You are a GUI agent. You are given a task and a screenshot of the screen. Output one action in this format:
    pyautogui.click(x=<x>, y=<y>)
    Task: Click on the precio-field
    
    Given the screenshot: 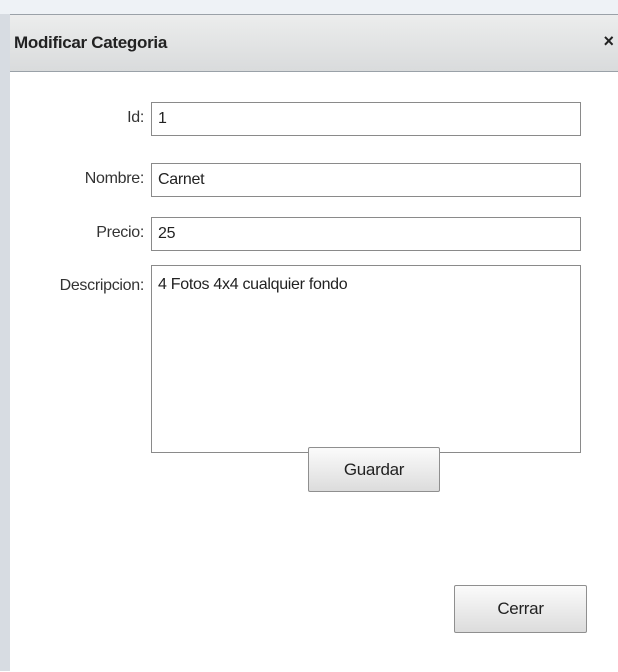 What is the action you would take?
    pyautogui.click(x=366, y=234)
    